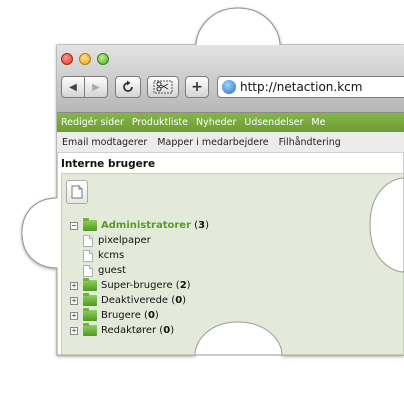  What do you see at coordinates (67, 59) in the screenshot?
I see `close-window-button` at bounding box center [67, 59].